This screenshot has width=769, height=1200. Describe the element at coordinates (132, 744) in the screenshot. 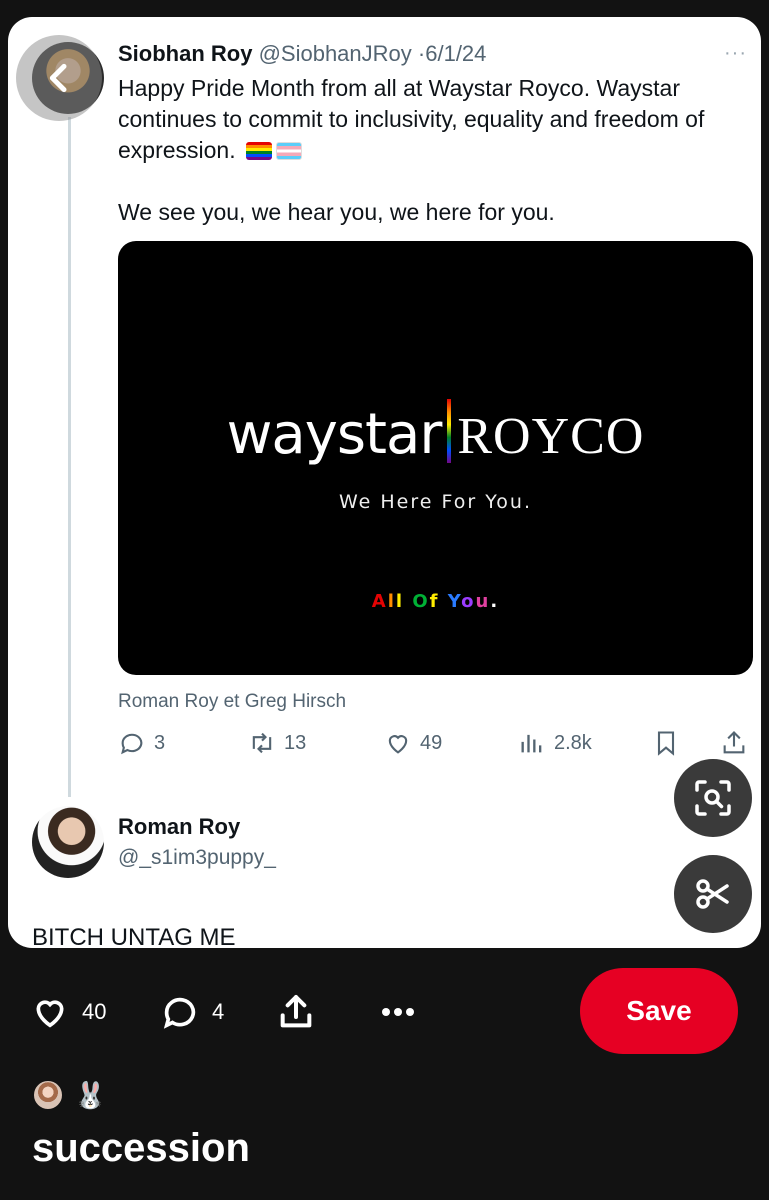

I see `reply-icon` at that location.